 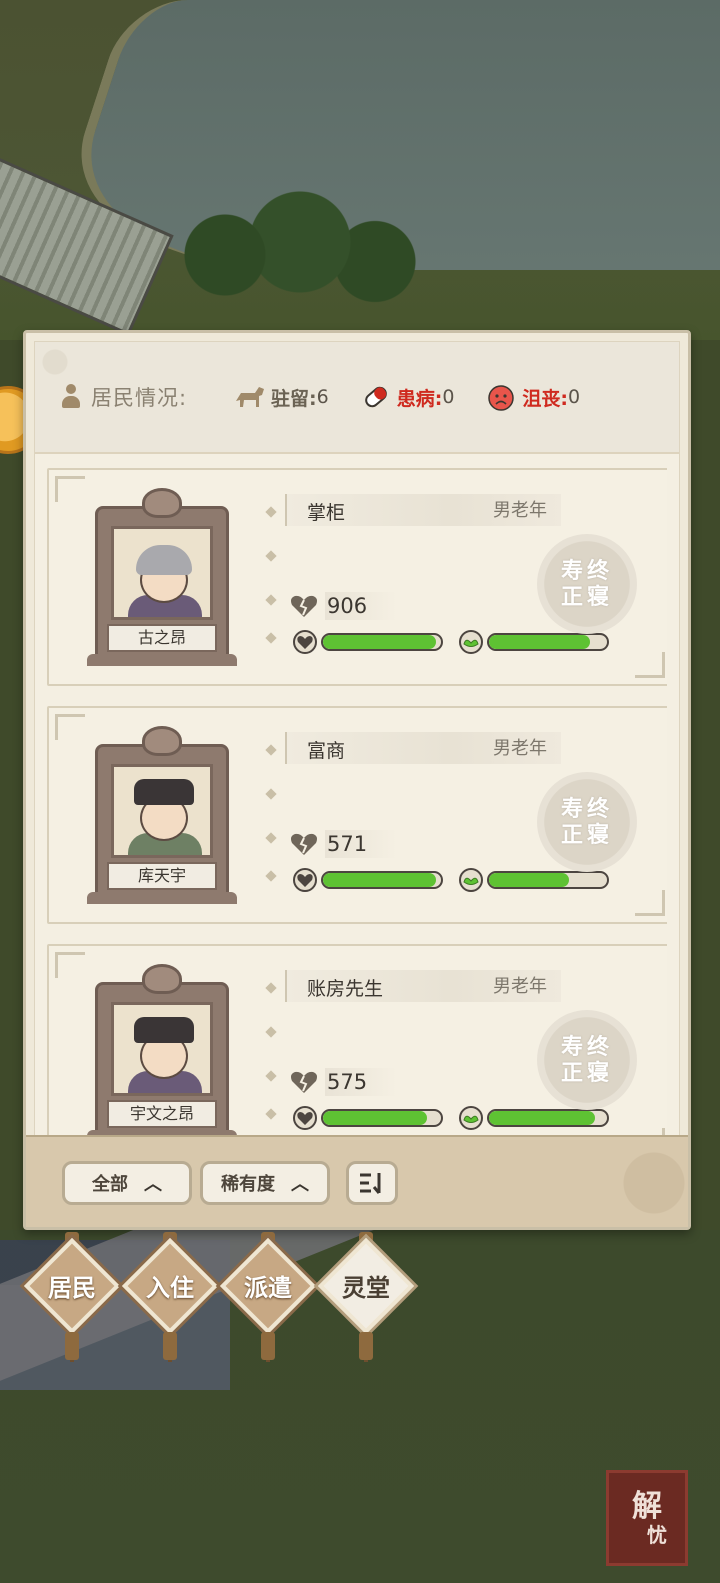 I want to click on resident-status-bar: 居民情况: 驻留: 6 患病: 0 沮丧: 0, so click(x=357, y=398).